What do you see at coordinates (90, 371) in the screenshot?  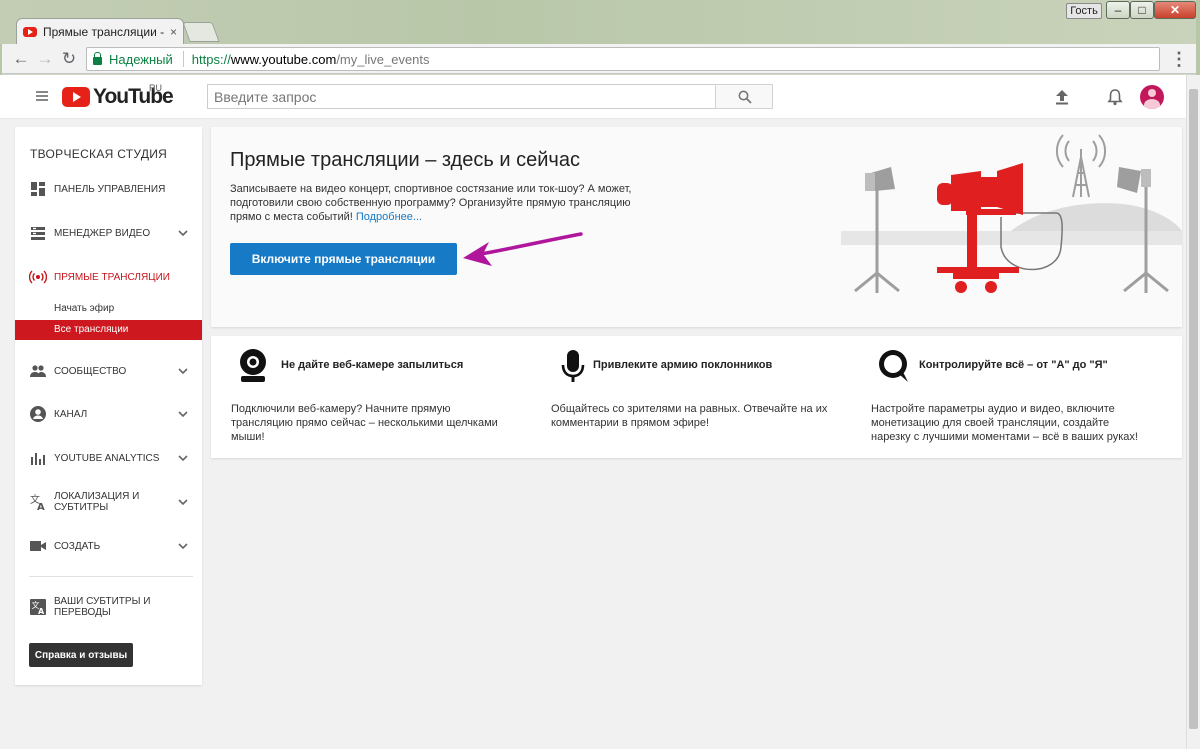 I see `sidebar-item-label: СООБЩЕСТВО` at bounding box center [90, 371].